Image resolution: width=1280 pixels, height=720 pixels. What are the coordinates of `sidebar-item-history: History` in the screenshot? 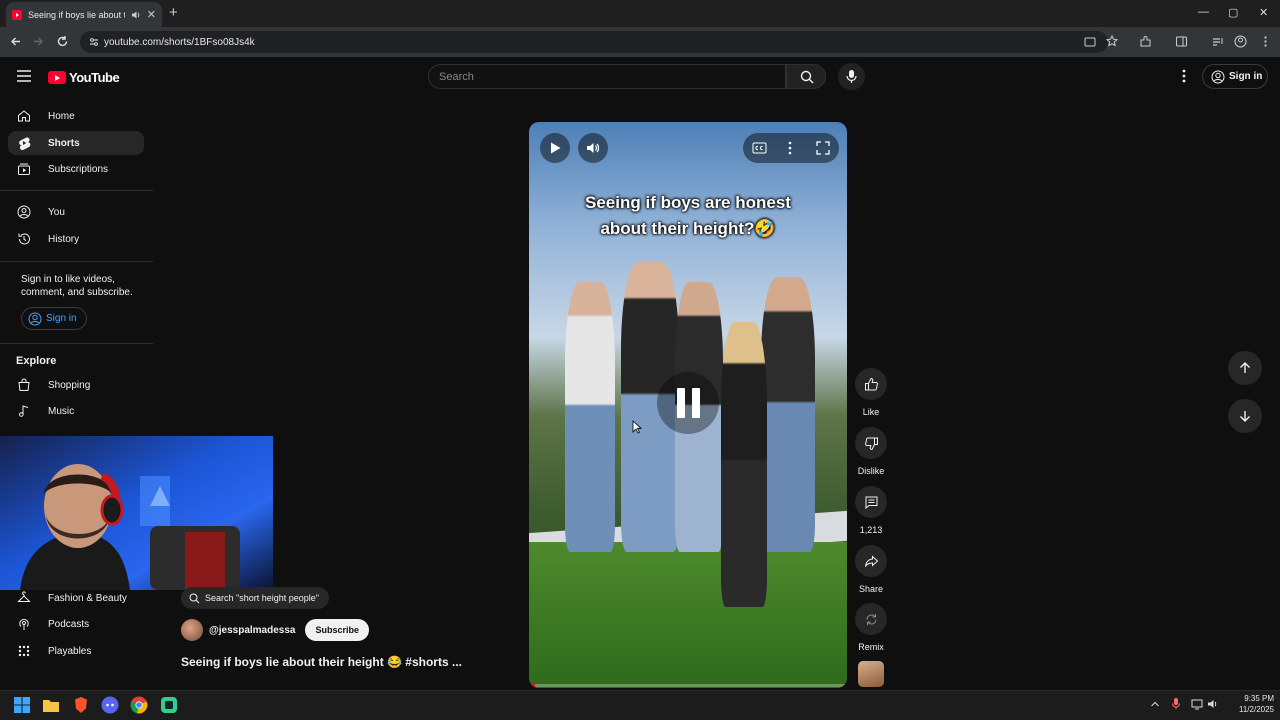 It's located at (76, 239).